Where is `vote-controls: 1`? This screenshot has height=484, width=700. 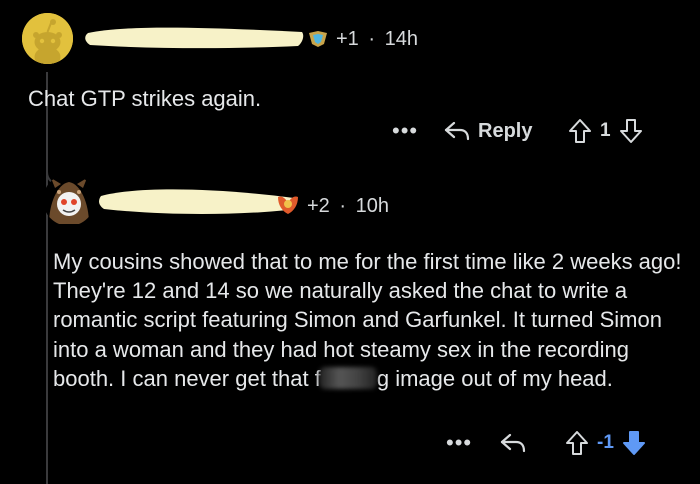
vote-controls: 1 is located at coordinates (605, 131).